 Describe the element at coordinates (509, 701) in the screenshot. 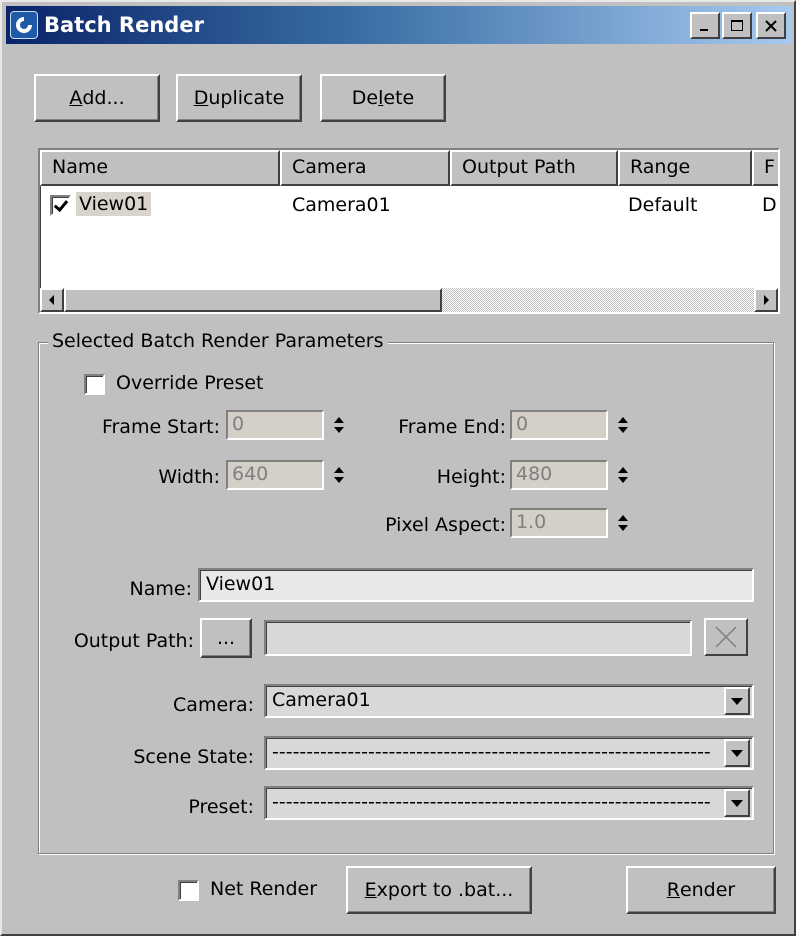

I see `camera-select: Camera01` at that location.